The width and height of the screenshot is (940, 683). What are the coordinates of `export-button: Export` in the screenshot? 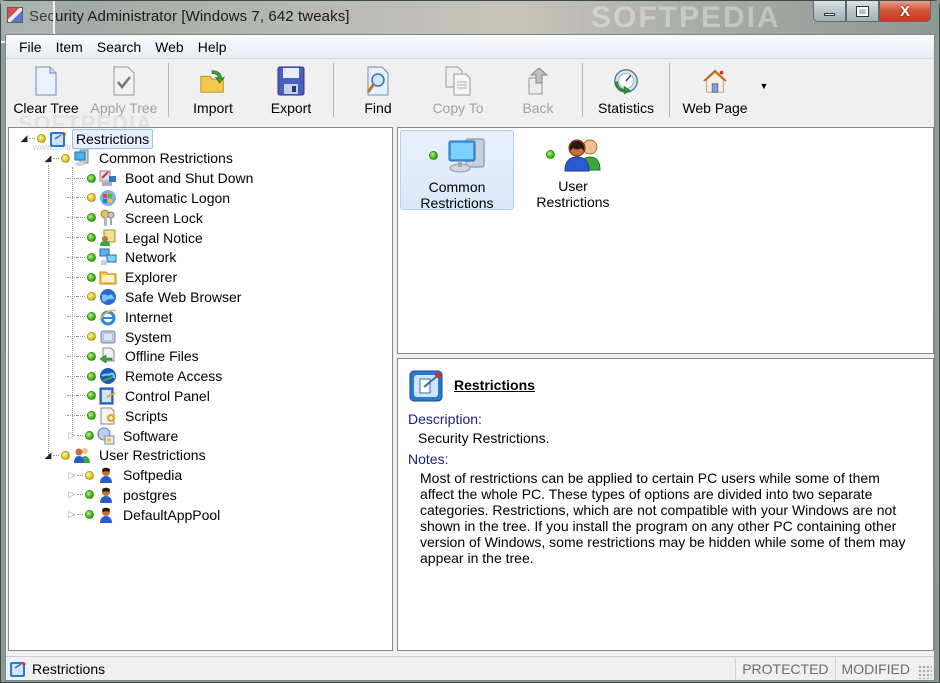 It's located at (291, 92).